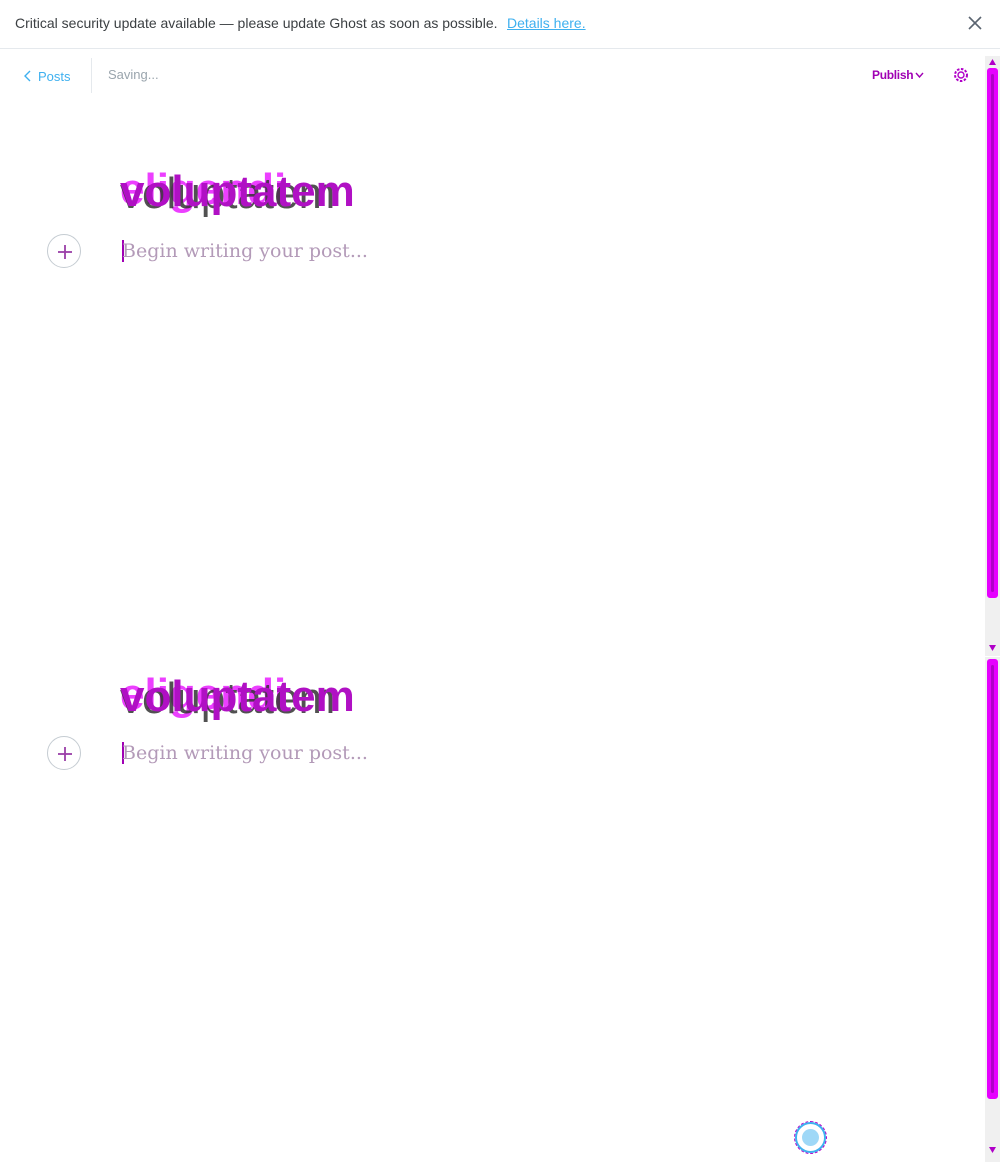 The width and height of the screenshot is (1000, 1162). What do you see at coordinates (546, 23) in the screenshot?
I see `banner-details-link: Details here.` at bounding box center [546, 23].